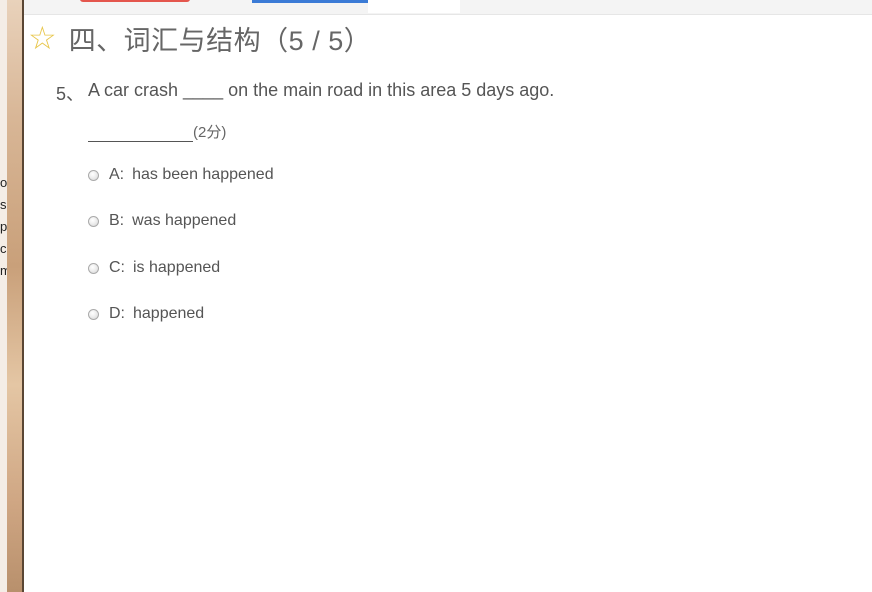  What do you see at coordinates (210, 132) in the screenshot?
I see `question-points: (2分)` at bounding box center [210, 132].